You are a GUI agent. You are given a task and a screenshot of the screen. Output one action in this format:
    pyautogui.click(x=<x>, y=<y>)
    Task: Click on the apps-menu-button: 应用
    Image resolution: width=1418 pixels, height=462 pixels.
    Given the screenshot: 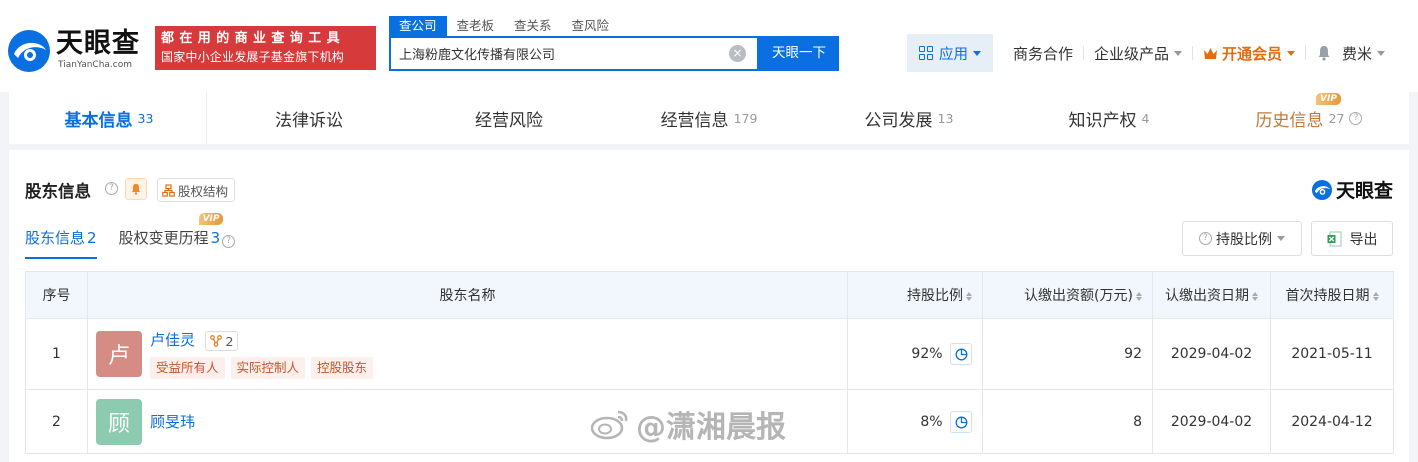 What is the action you would take?
    pyautogui.click(x=950, y=53)
    